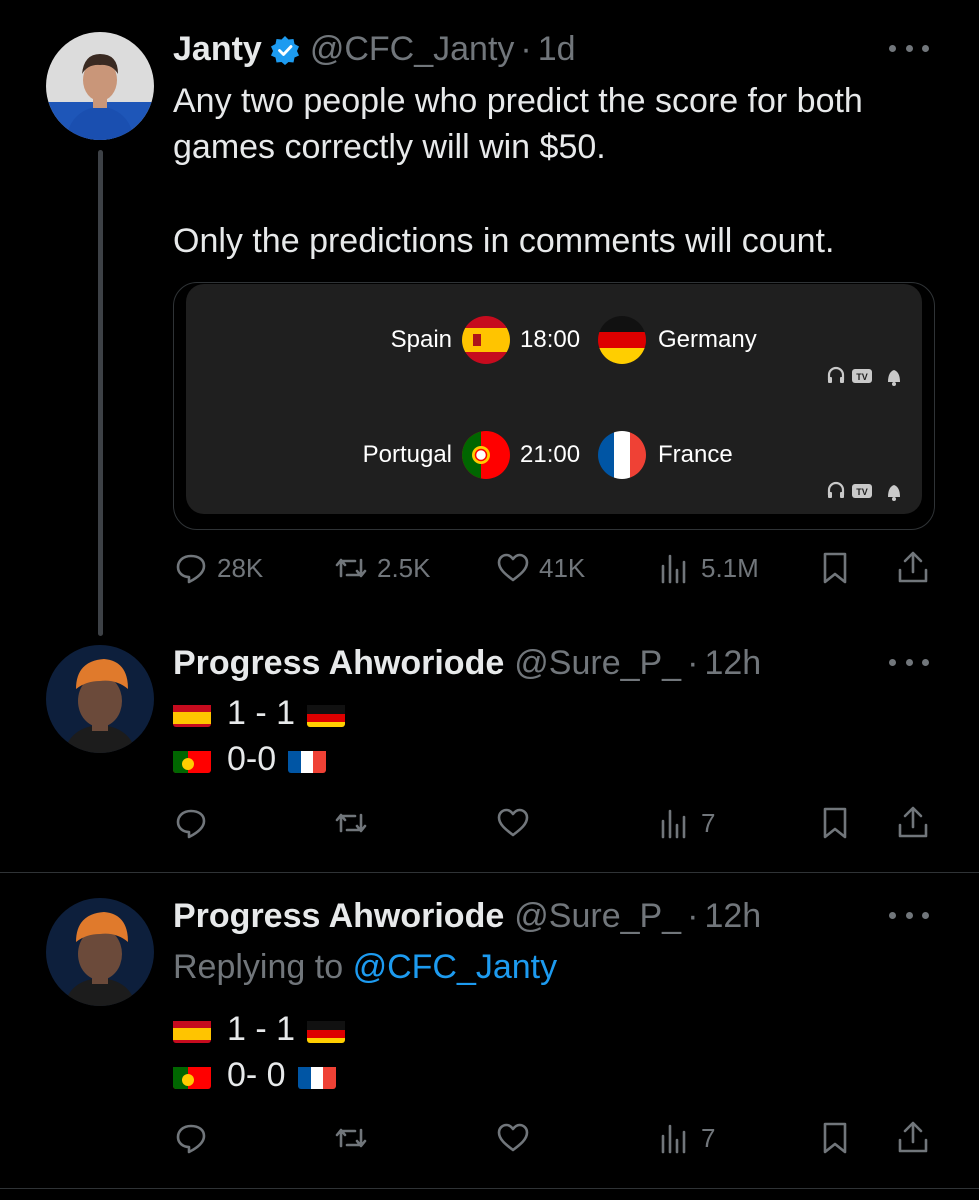 This screenshot has height=1200, width=979. What do you see at coordinates (557, 49) in the screenshot?
I see `timestamp: 1d` at bounding box center [557, 49].